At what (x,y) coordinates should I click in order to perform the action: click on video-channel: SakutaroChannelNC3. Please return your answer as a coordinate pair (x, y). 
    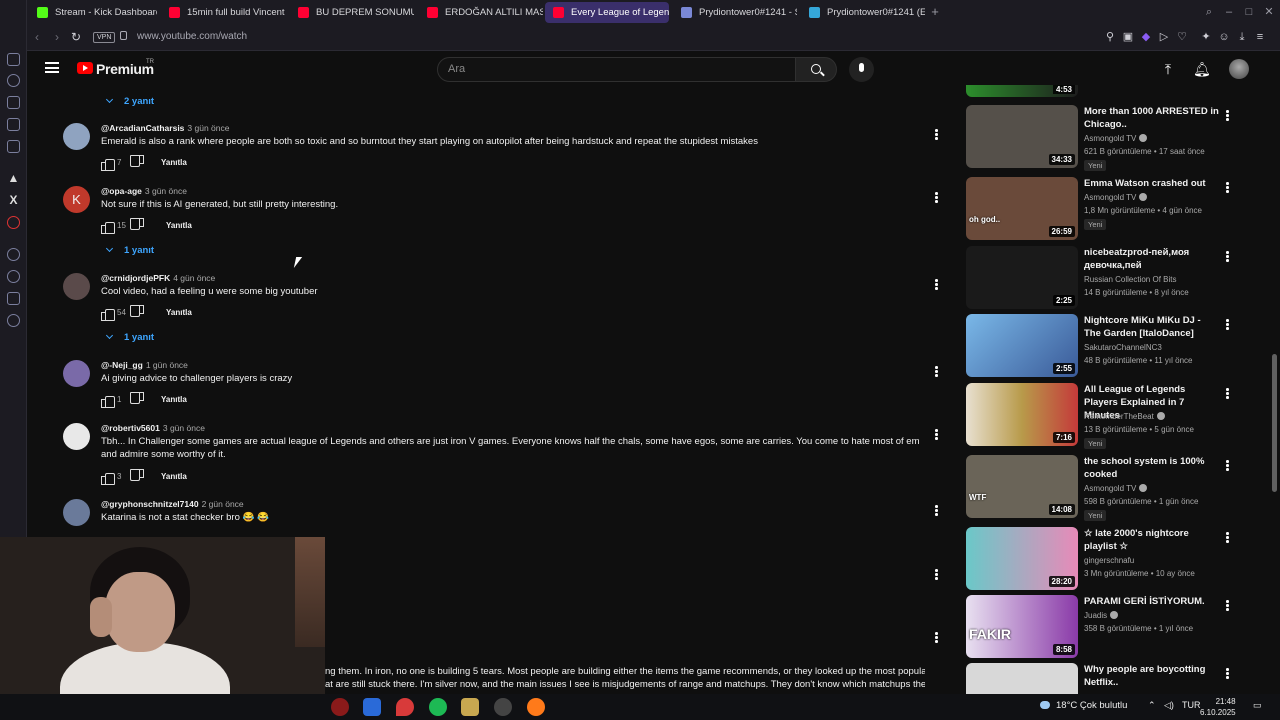
    Looking at the image, I should click on (1123, 347).